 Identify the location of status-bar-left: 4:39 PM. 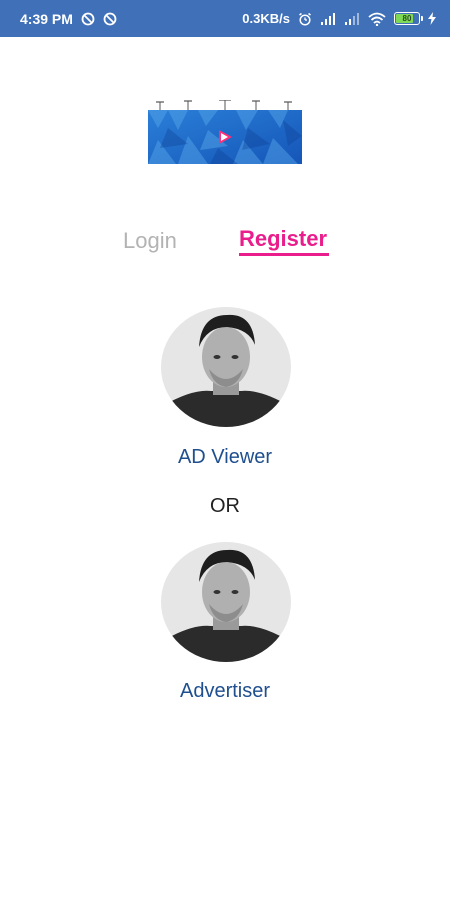
(68, 19).